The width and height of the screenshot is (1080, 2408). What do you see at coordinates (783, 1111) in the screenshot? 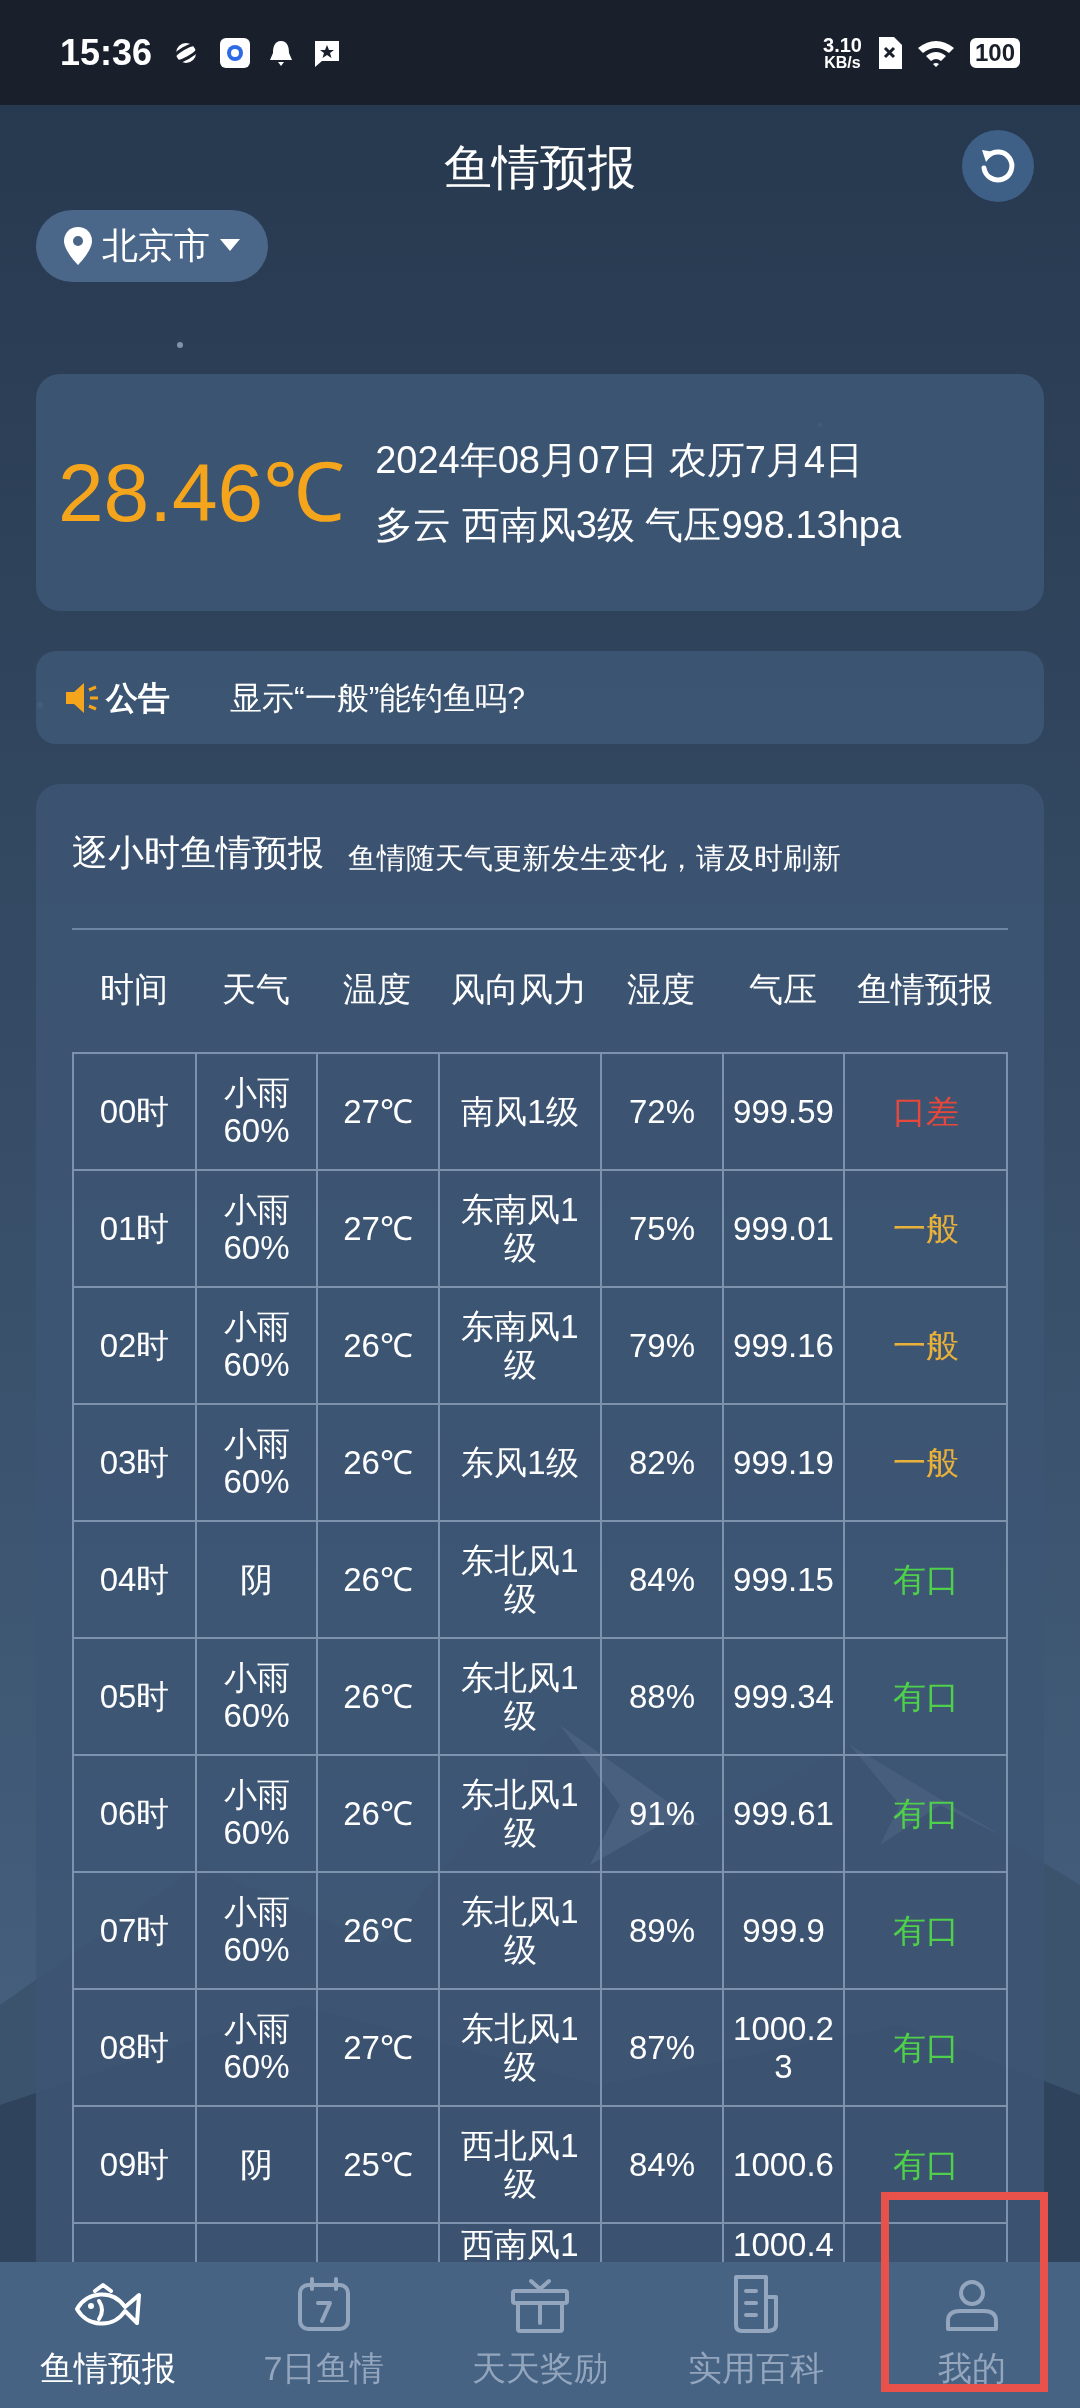
I see `table-cell-text: 999.59` at bounding box center [783, 1111].